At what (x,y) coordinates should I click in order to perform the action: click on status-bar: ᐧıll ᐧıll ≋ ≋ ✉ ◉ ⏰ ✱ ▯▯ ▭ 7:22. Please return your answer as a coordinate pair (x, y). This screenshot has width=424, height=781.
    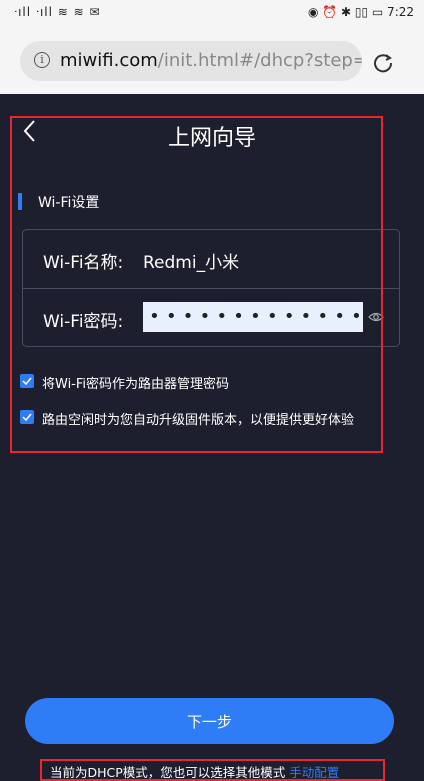
    Looking at the image, I should click on (212, 13).